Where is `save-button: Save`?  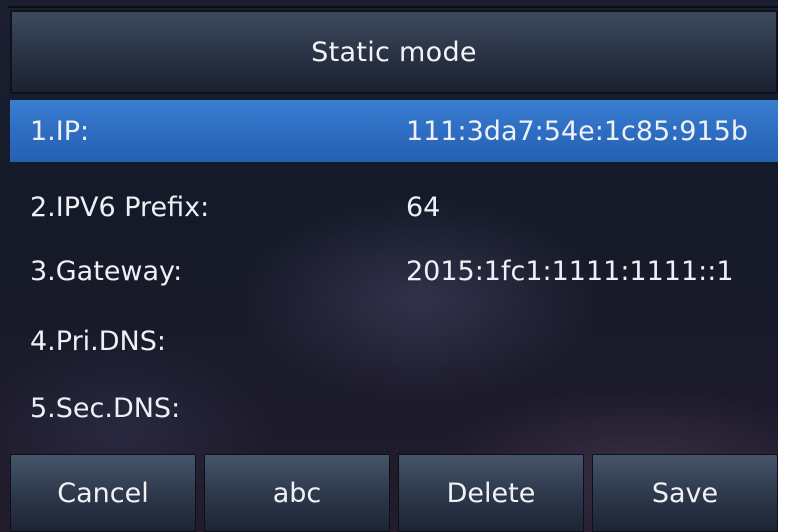
save-button: Save is located at coordinates (685, 493).